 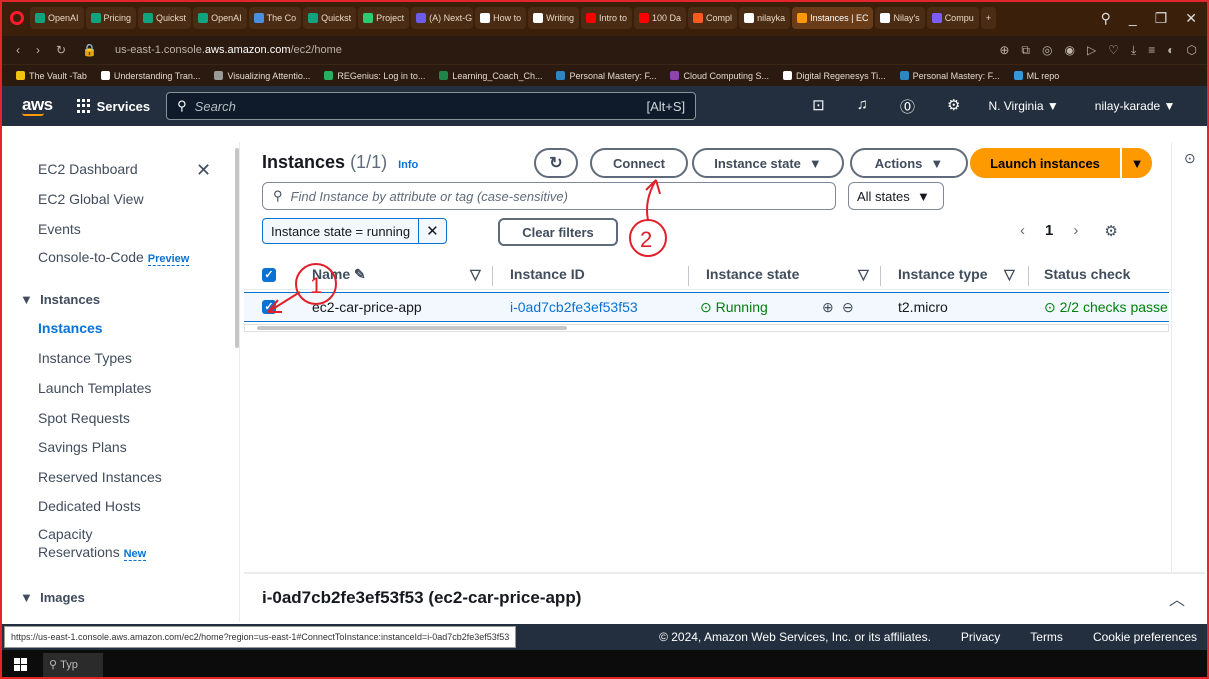 What do you see at coordinates (59, 229) in the screenshot?
I see `sidebar-item-events: Events` at bounding box center [59, 229].